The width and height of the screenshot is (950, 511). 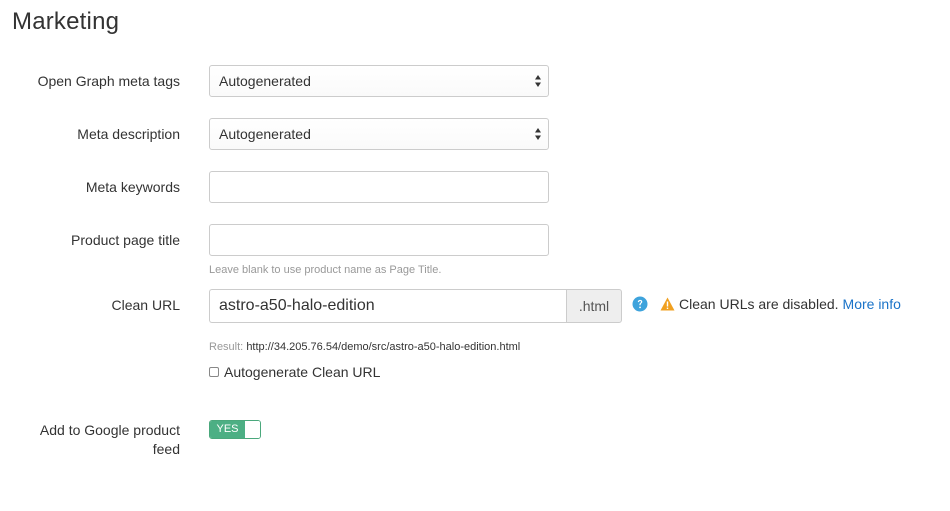 I want to click on product-page-title-label: Product page title, so click(x=125, y=240).